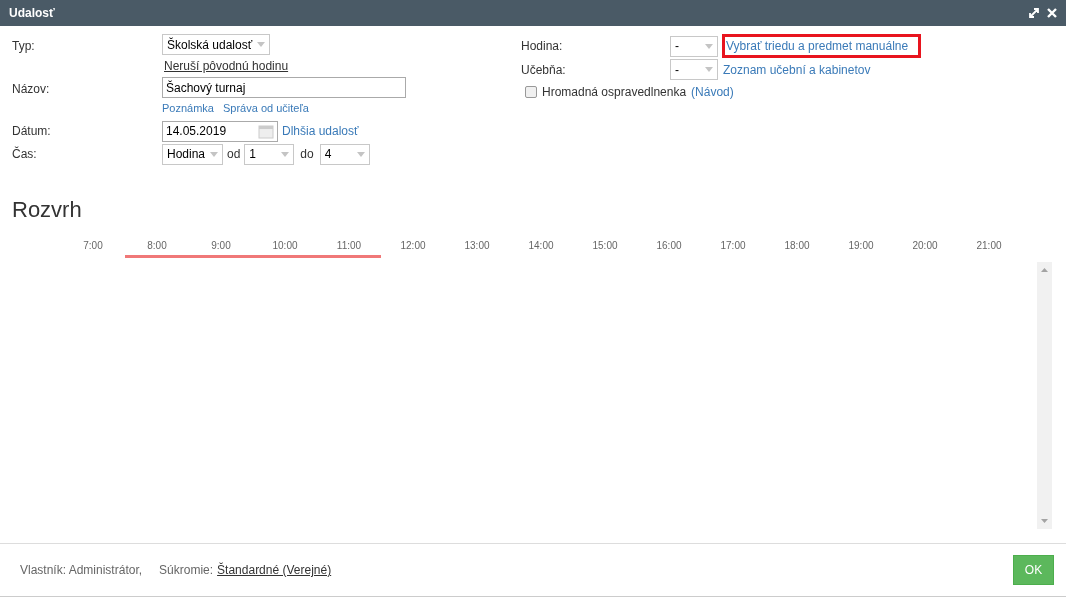 This screenshot has height=597, width=1066. Describe the element at coordinates (1052, 13) in the screenshot. I see `close-icon` at that location.